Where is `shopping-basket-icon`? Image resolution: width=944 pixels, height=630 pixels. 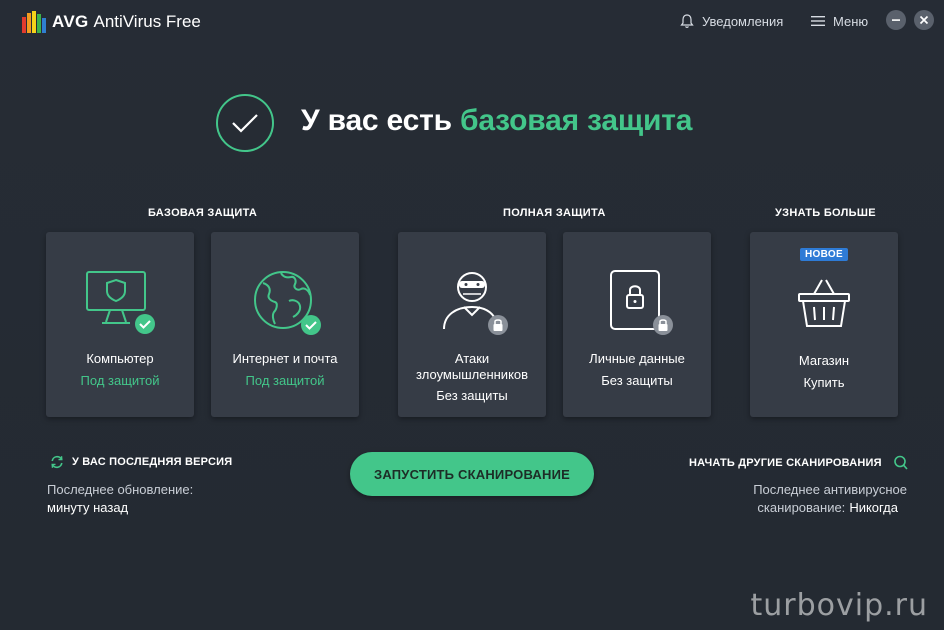 shopping-basket-icon is located at coordinates (824, 311).